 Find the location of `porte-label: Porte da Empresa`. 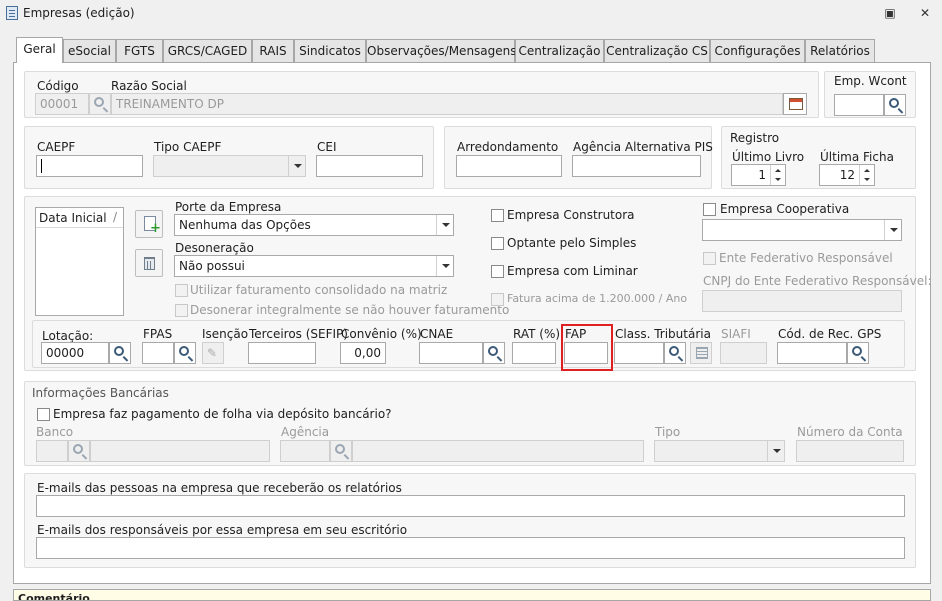

porte-label: Porte da Empresa is located at coordinates (228, 207).